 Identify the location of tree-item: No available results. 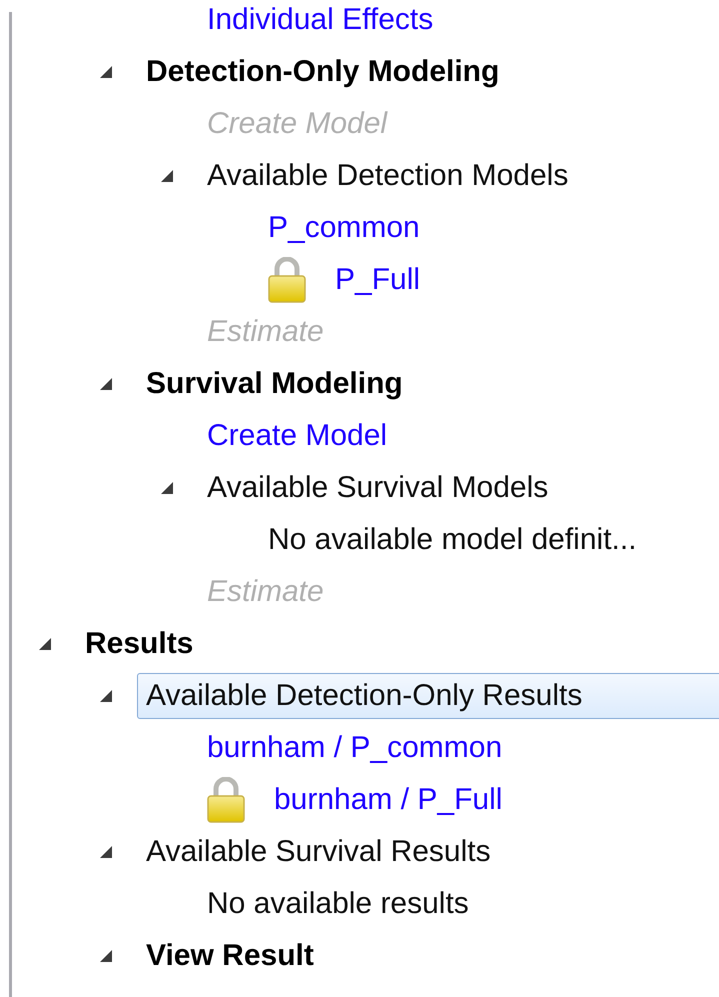
(338, 904).